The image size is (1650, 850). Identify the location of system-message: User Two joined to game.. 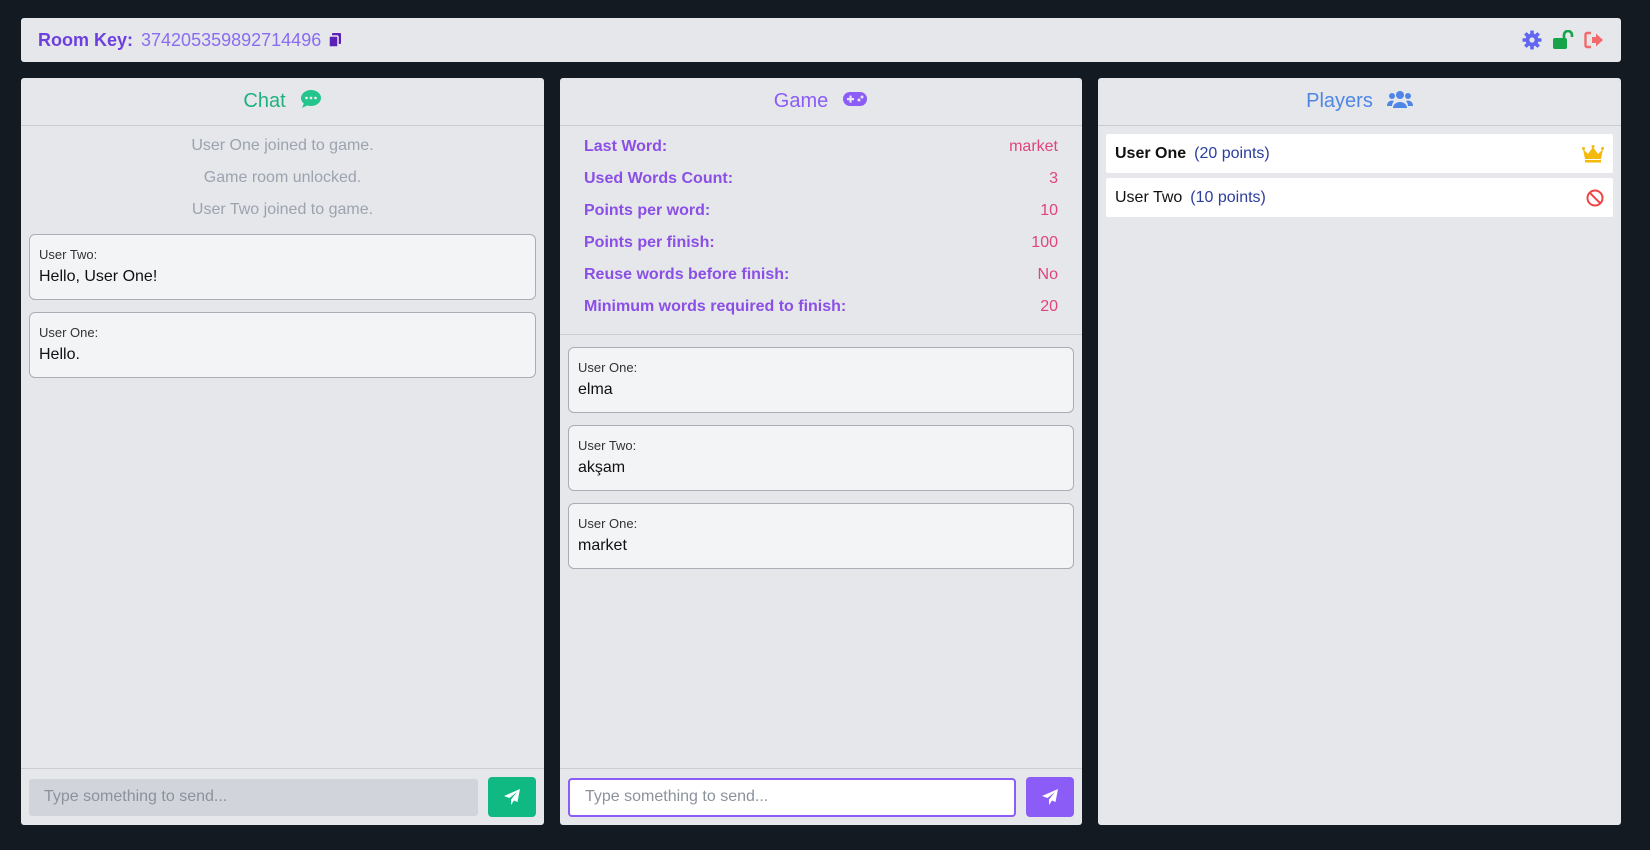
(282, 209).